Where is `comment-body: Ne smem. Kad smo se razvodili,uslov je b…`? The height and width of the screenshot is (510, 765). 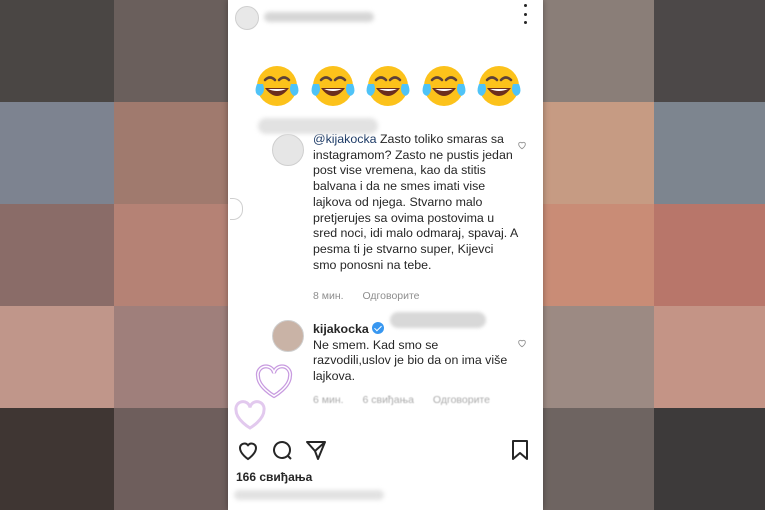 comment-body: Ne smem. Kad smo se razvodili,uslov je b… is located at coordinates (410, 360).